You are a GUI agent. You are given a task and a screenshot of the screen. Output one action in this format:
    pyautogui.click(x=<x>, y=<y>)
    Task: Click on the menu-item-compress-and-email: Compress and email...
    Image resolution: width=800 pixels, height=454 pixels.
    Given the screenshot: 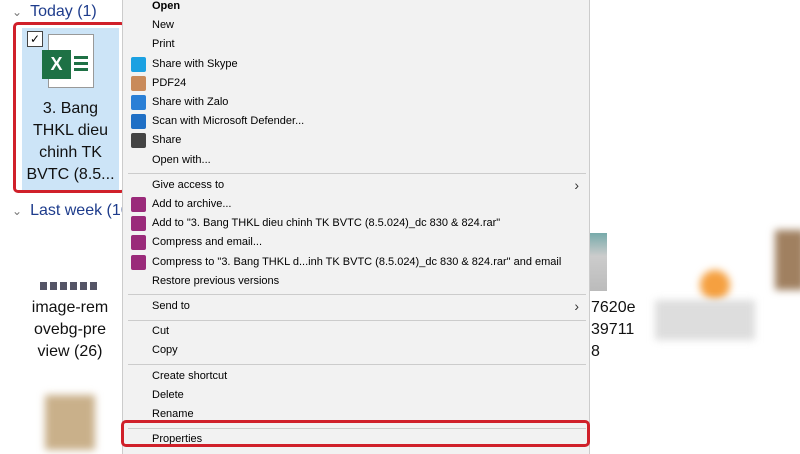 What is the action you would take?
    pyautogui.click(x=356, y=242)
    